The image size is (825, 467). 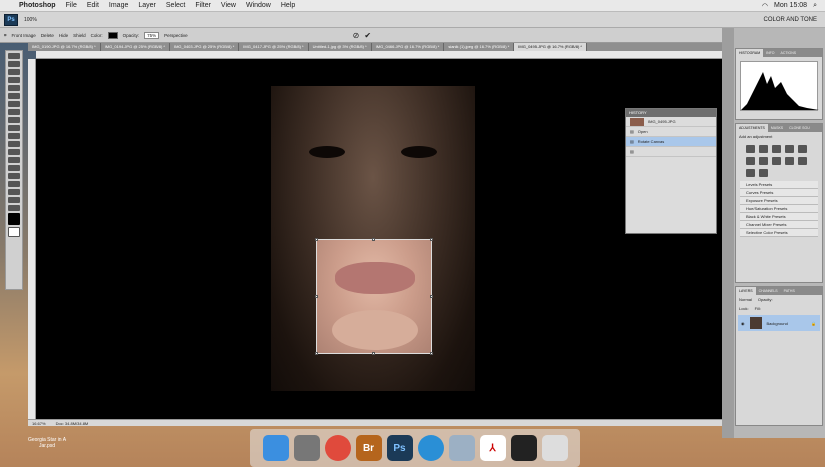 I want to click on tab-actions: ACTIONS, so click(x=789, y=53).